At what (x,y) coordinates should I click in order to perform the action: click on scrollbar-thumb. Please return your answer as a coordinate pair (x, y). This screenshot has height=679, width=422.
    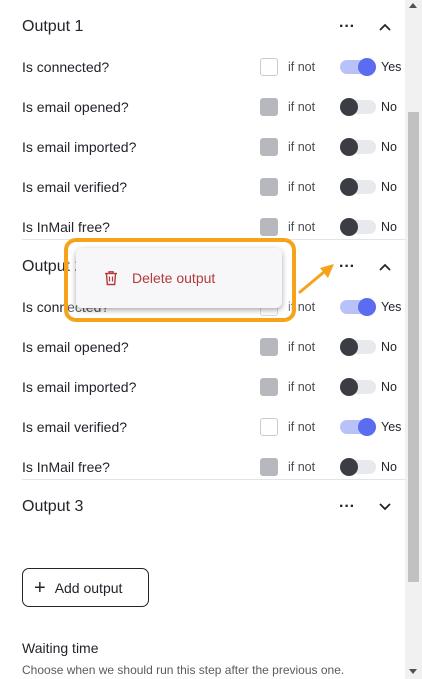
    Looking at the image, I should click on (413, 347).